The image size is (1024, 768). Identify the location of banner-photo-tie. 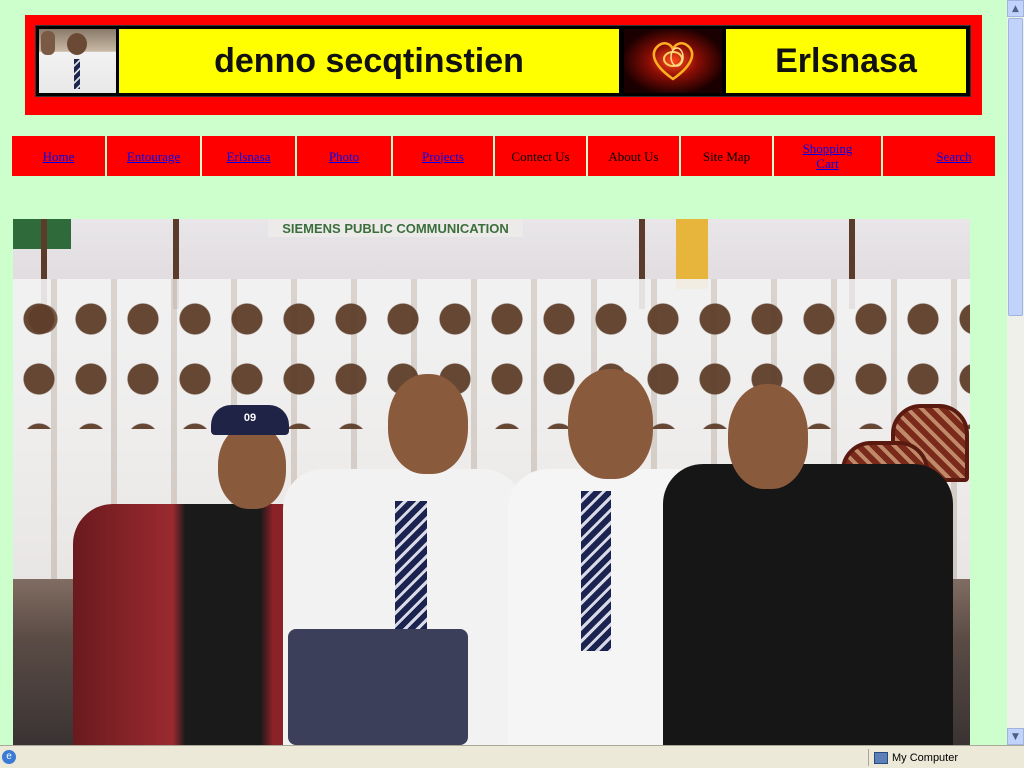
(77, 74).